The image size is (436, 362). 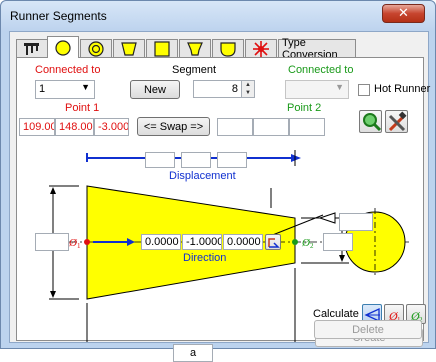 I want to click on close-button: ✕, so click(x=403, y=13).